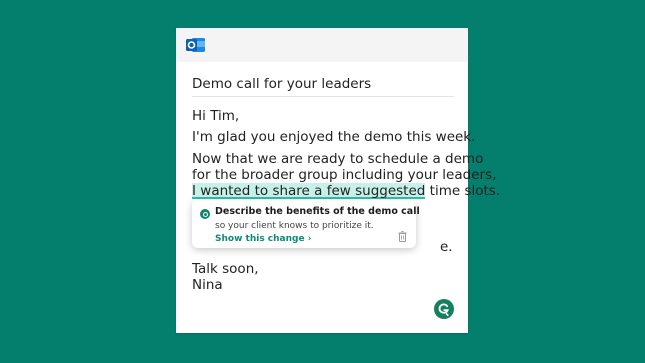 This screenshot has width=645, height=363. I want to click on body-line-5-end: e., so click(446, 247).